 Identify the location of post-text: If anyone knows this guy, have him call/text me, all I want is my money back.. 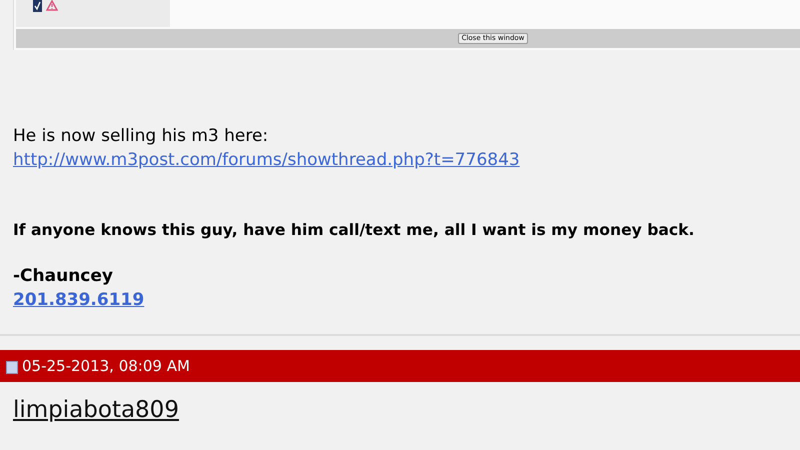
(354, 230).